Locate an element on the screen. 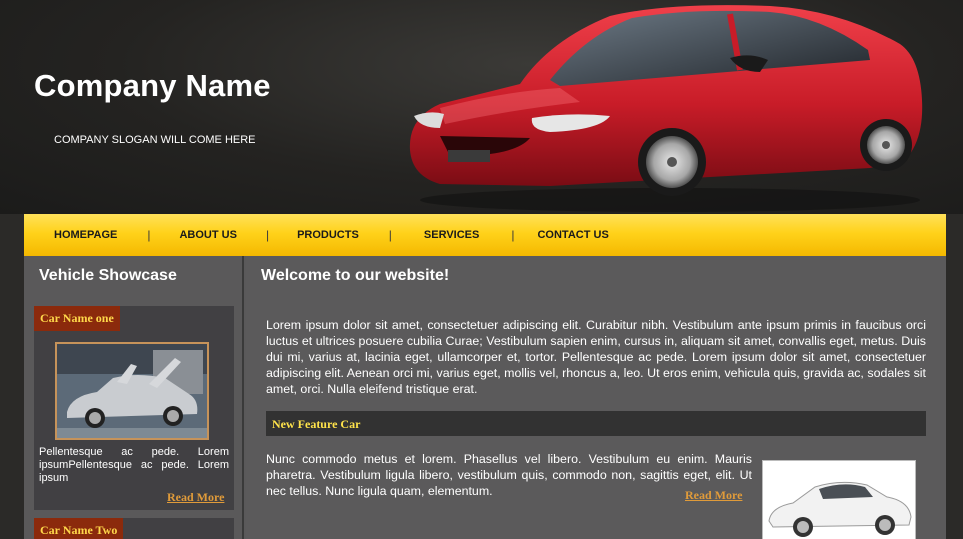  welcome-heading: Welcome to our website! is located at coordinates (355, 275).